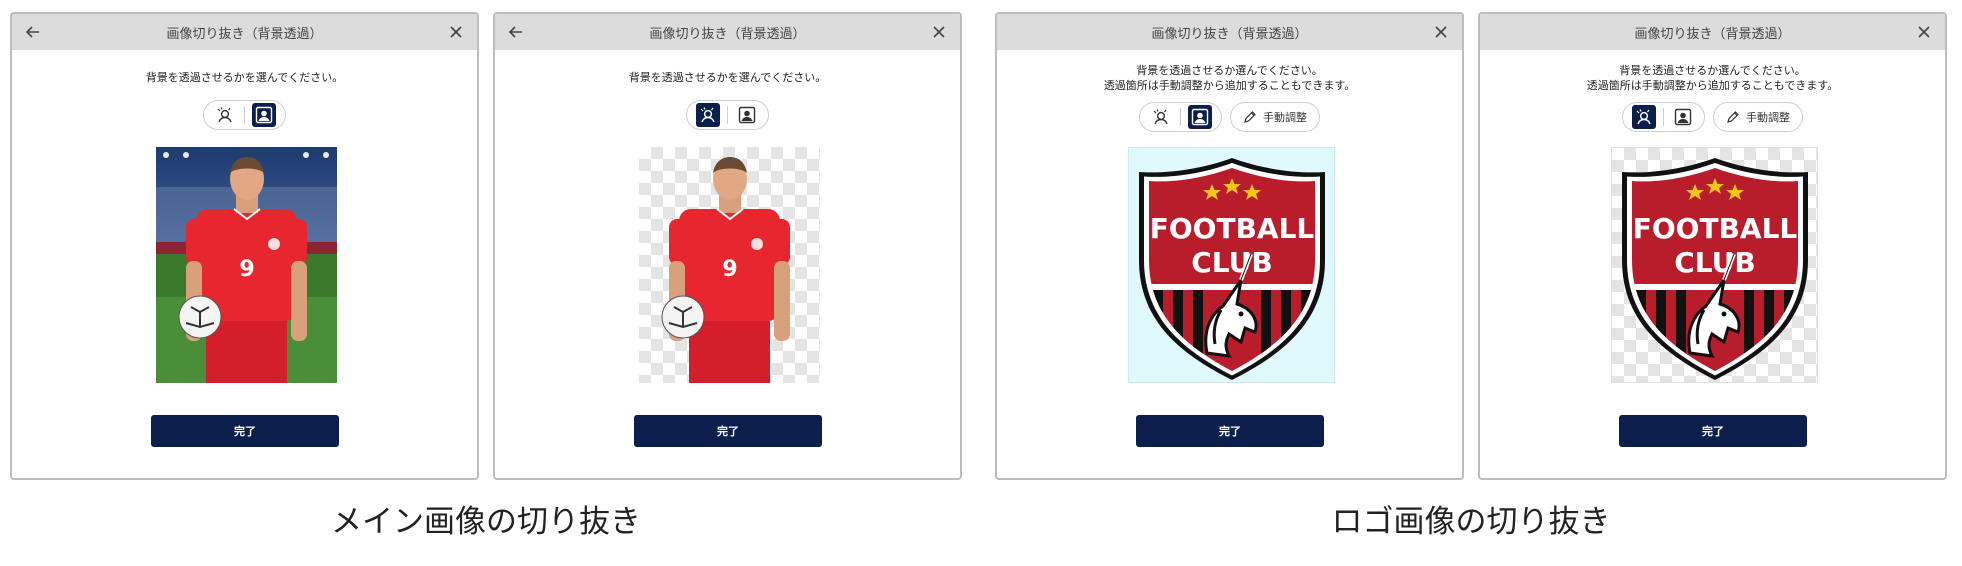 This screenshot has width=1962, height=566. I want to click on player-cutout: 9, so click(725, 270).